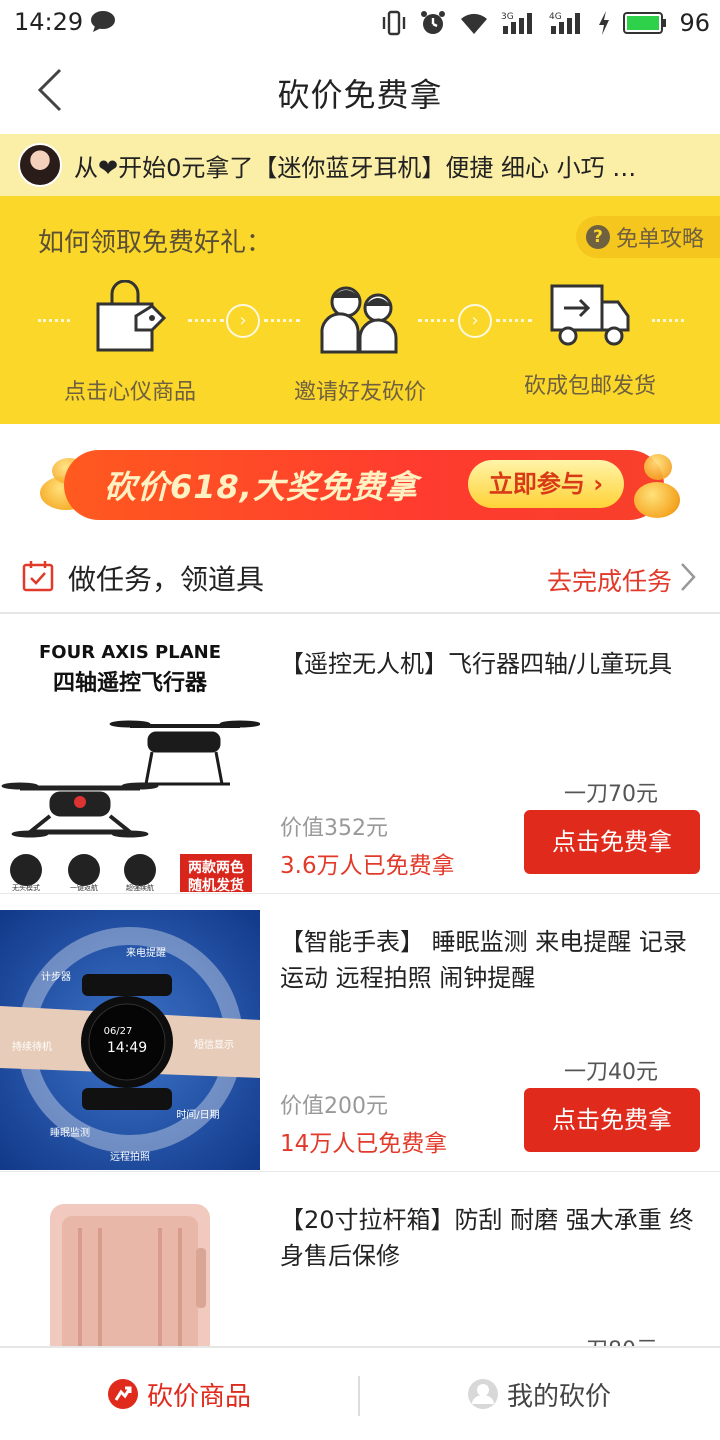 The height and width of the screenshot is (1440, 720). I want to click on status-bar: 14:29 3G 4G 96, so click(360, 23).